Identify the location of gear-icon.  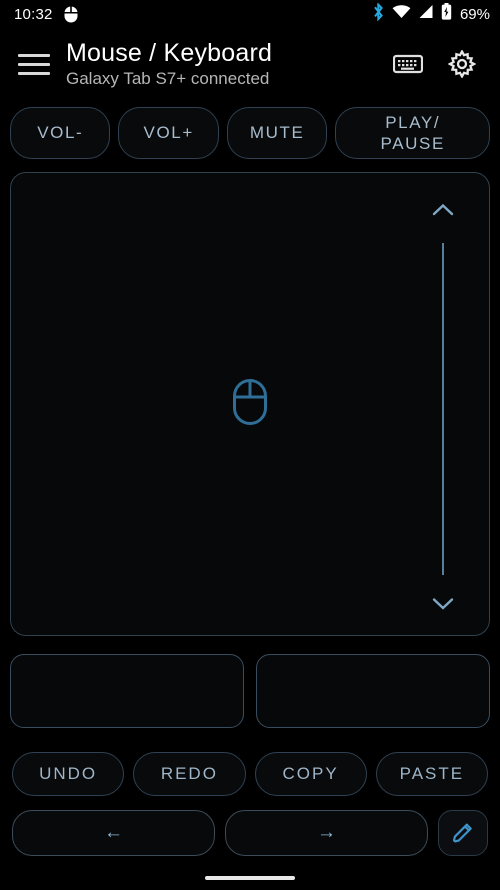
(462, 64).